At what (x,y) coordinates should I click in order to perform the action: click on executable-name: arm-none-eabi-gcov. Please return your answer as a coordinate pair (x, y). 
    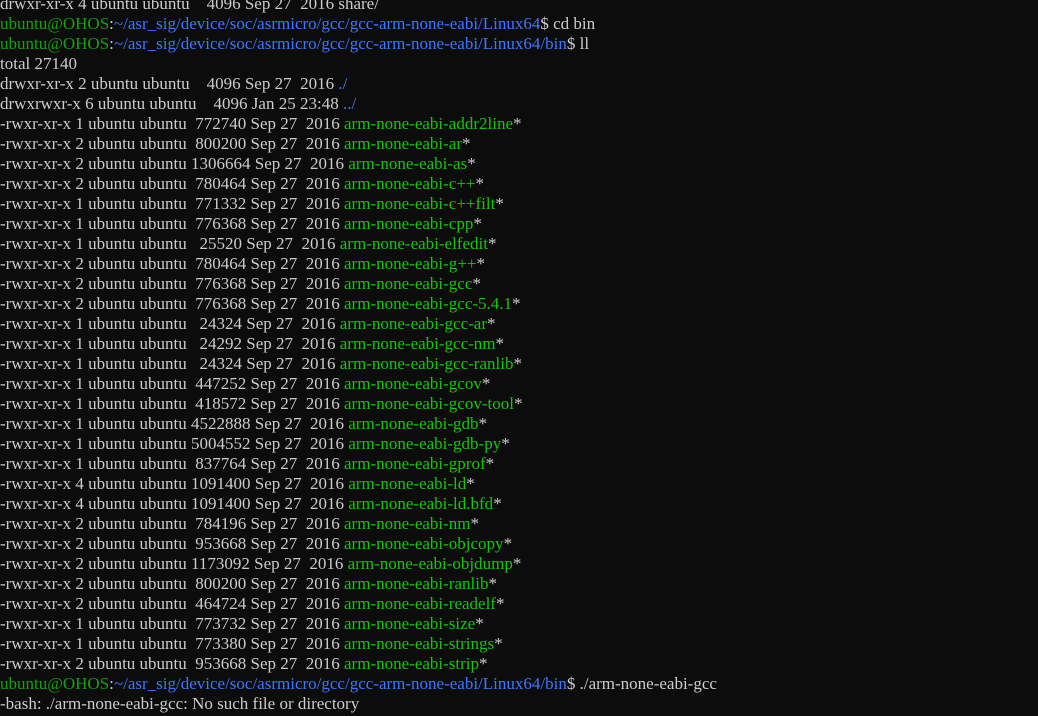
    Looking at the image, I should click on (413, 383).